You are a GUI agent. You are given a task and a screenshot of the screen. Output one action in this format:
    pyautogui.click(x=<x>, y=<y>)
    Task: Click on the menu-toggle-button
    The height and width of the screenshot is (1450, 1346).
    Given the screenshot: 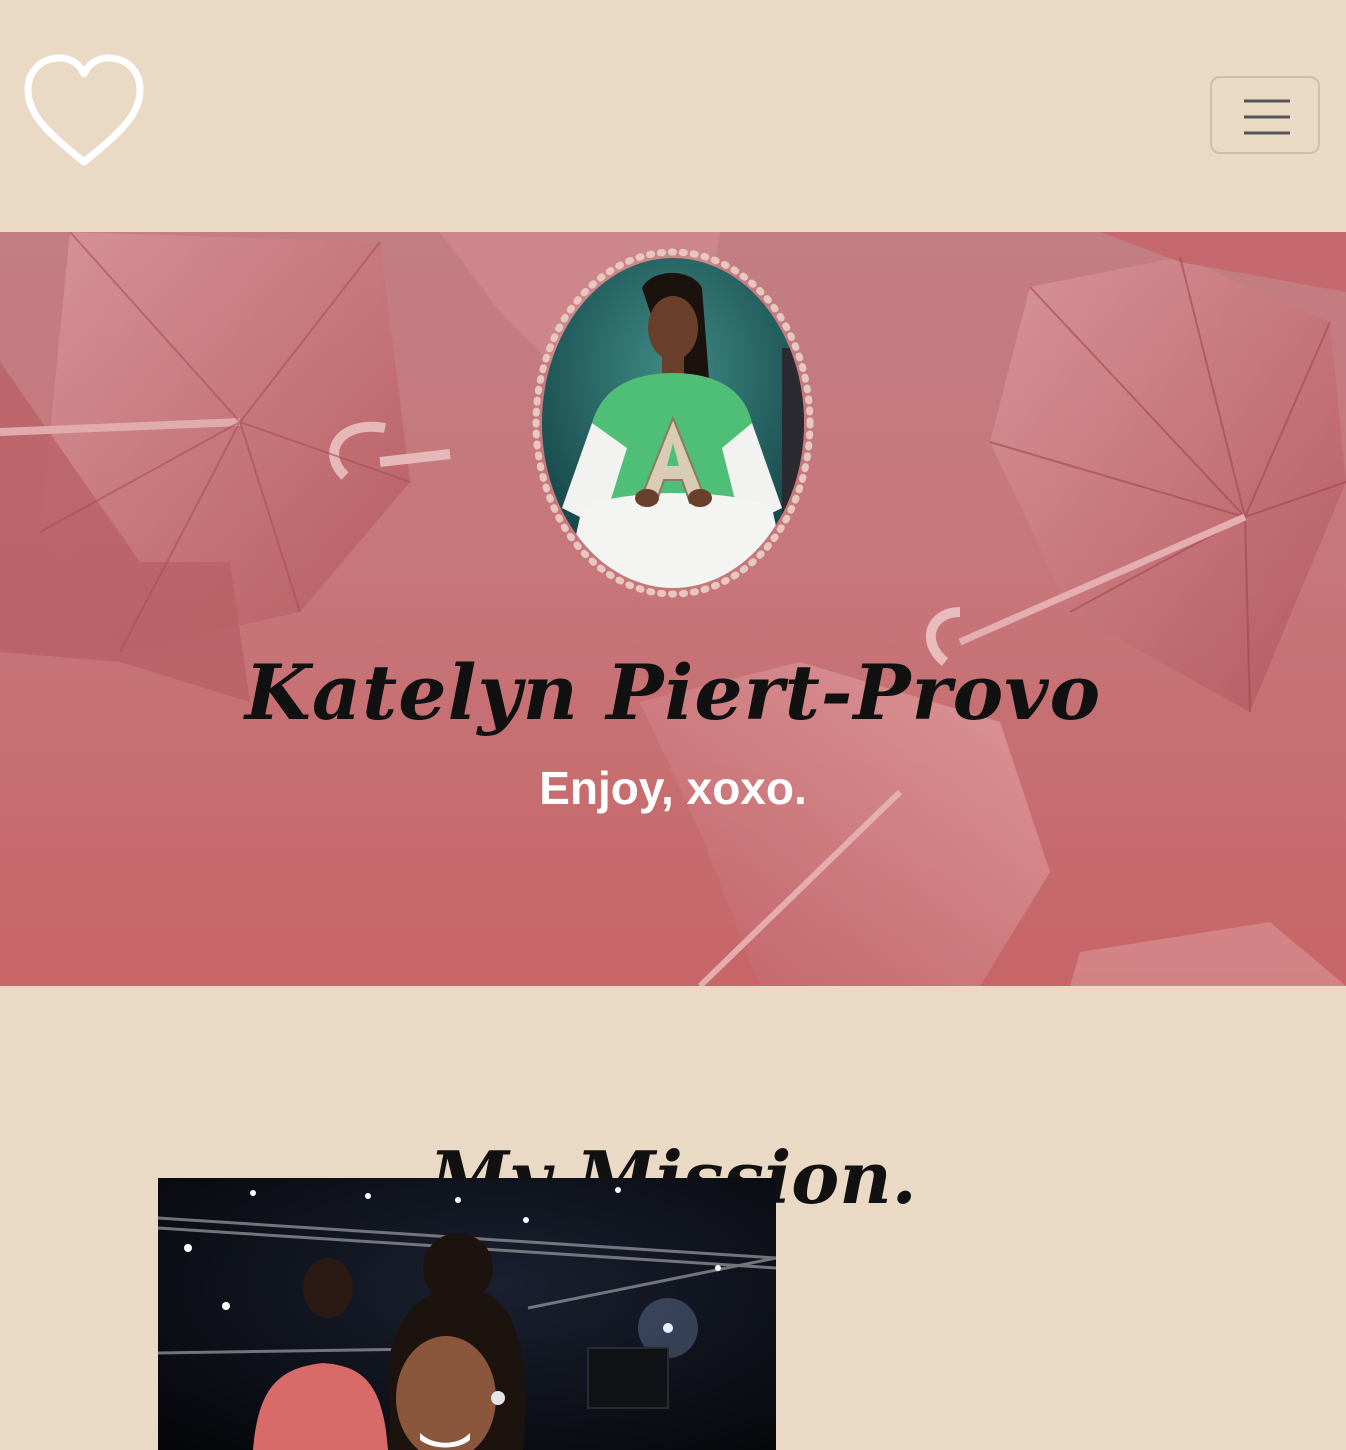 What is the action you would take?
    pyautogui.click(x=1265, y=115)
    